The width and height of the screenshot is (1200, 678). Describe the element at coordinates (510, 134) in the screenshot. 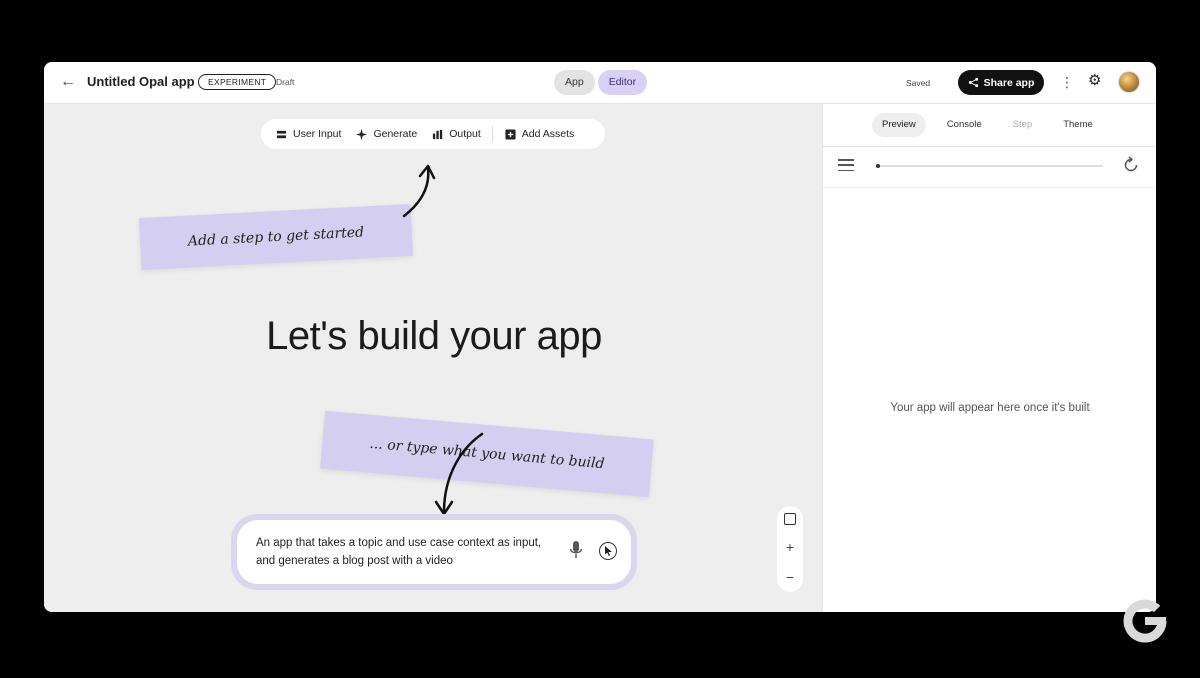

I see `add-box-icon` at that location.